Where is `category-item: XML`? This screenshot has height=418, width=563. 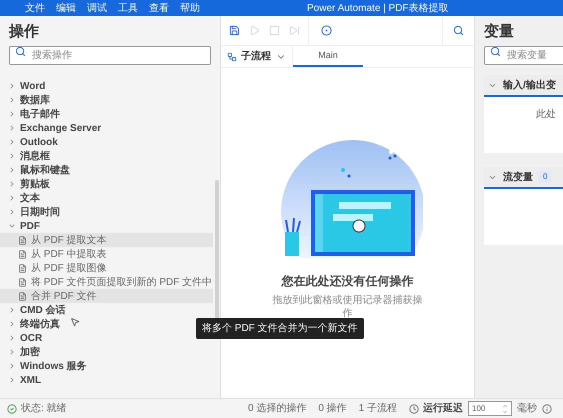 category-item: XML is located at coordinates (21, 380).